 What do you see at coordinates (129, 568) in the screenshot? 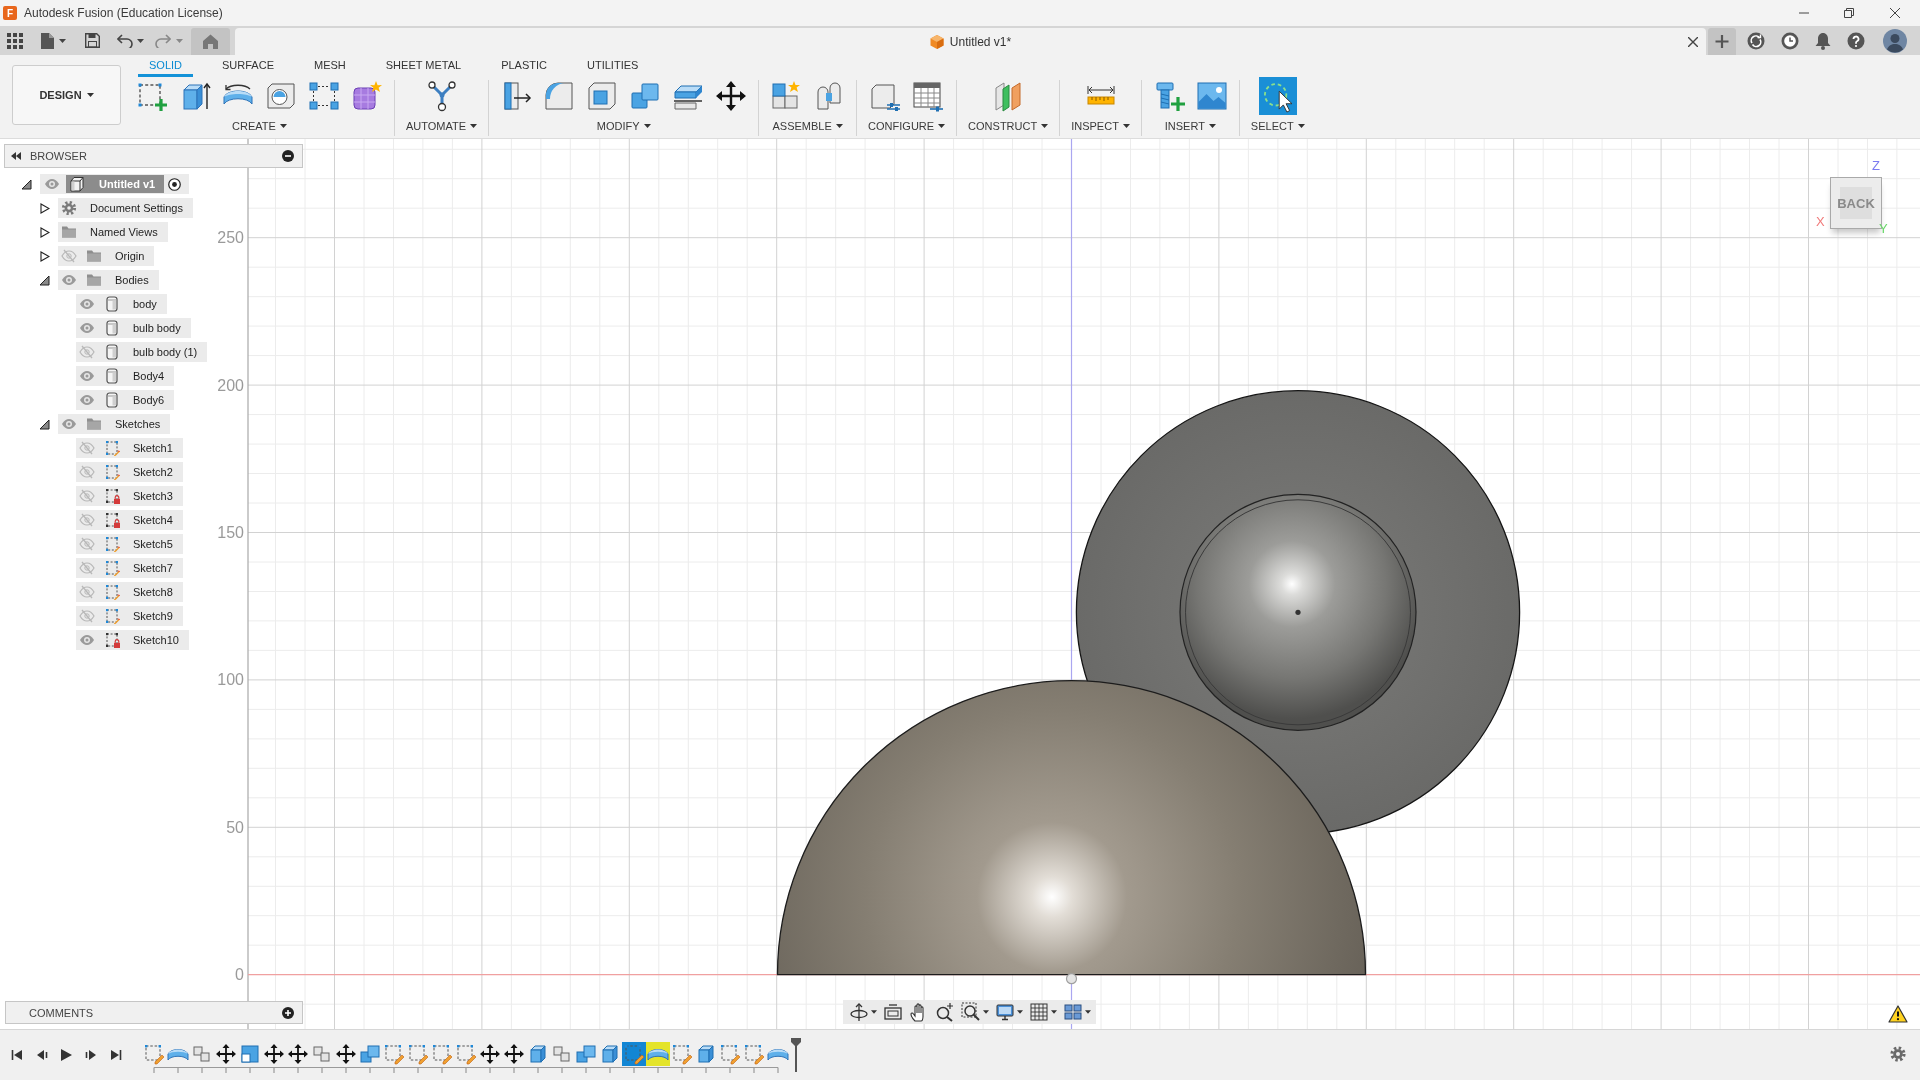
I see `tree-item: Sketch7` at bounding box center [129, 568].